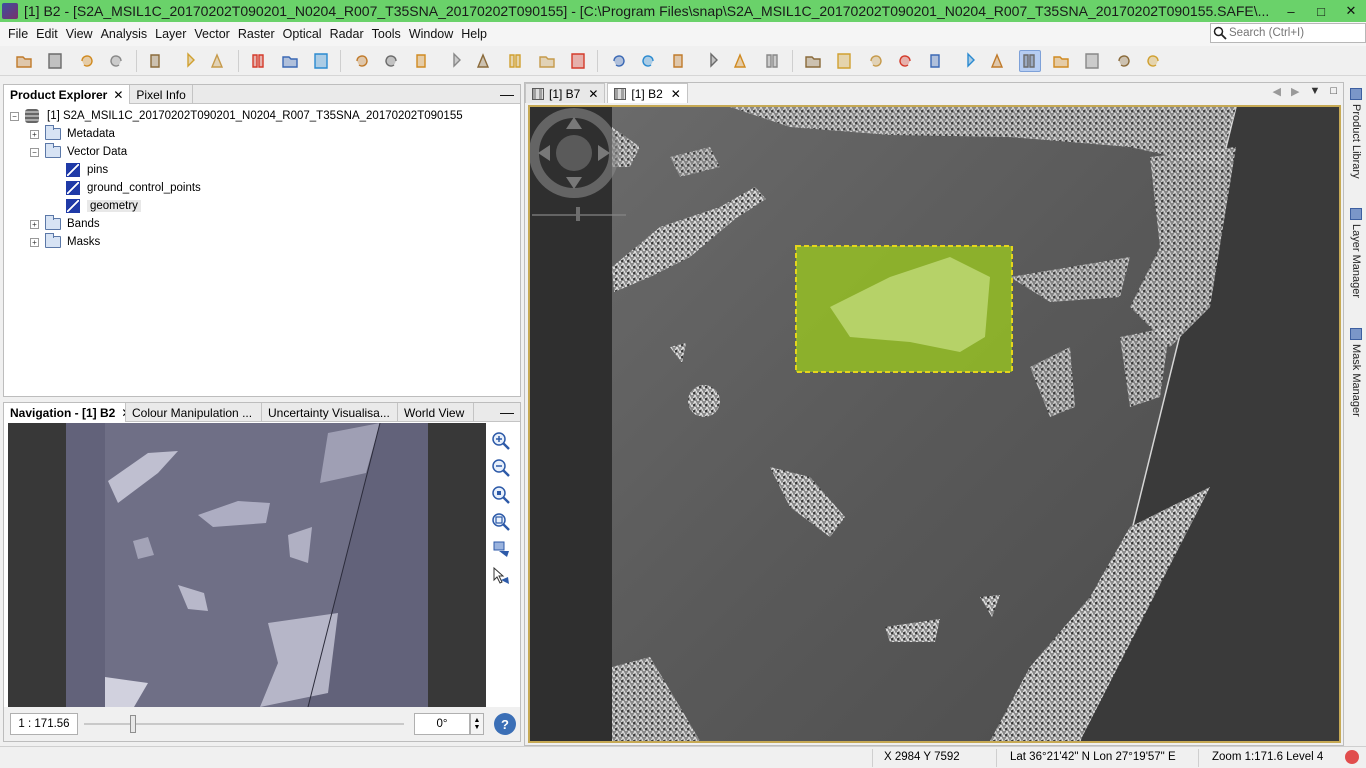  I want to click on spectrum-icon, so click(392, 61).